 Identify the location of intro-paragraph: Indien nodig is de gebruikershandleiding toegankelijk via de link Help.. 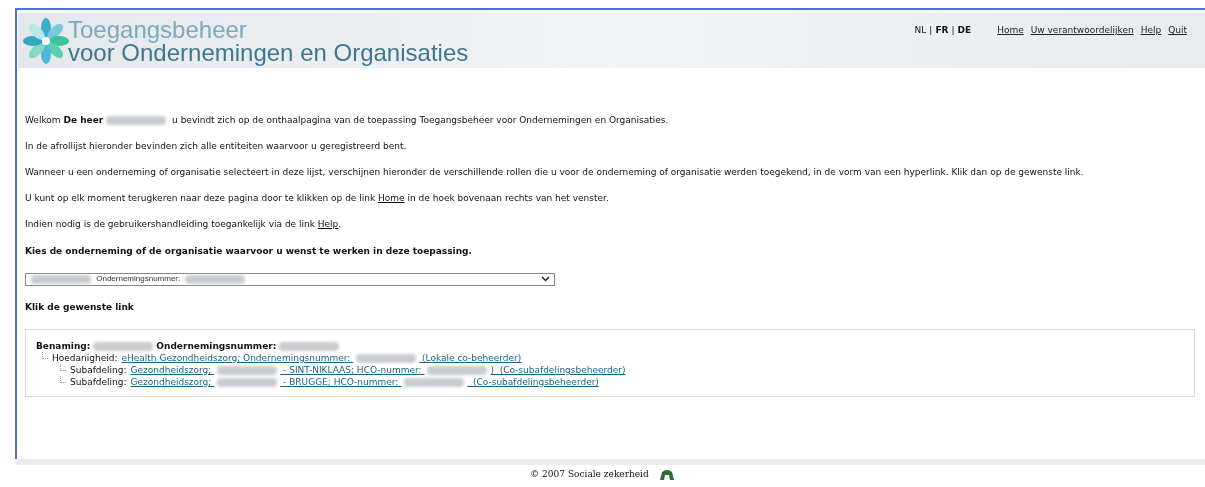
(184, 224).